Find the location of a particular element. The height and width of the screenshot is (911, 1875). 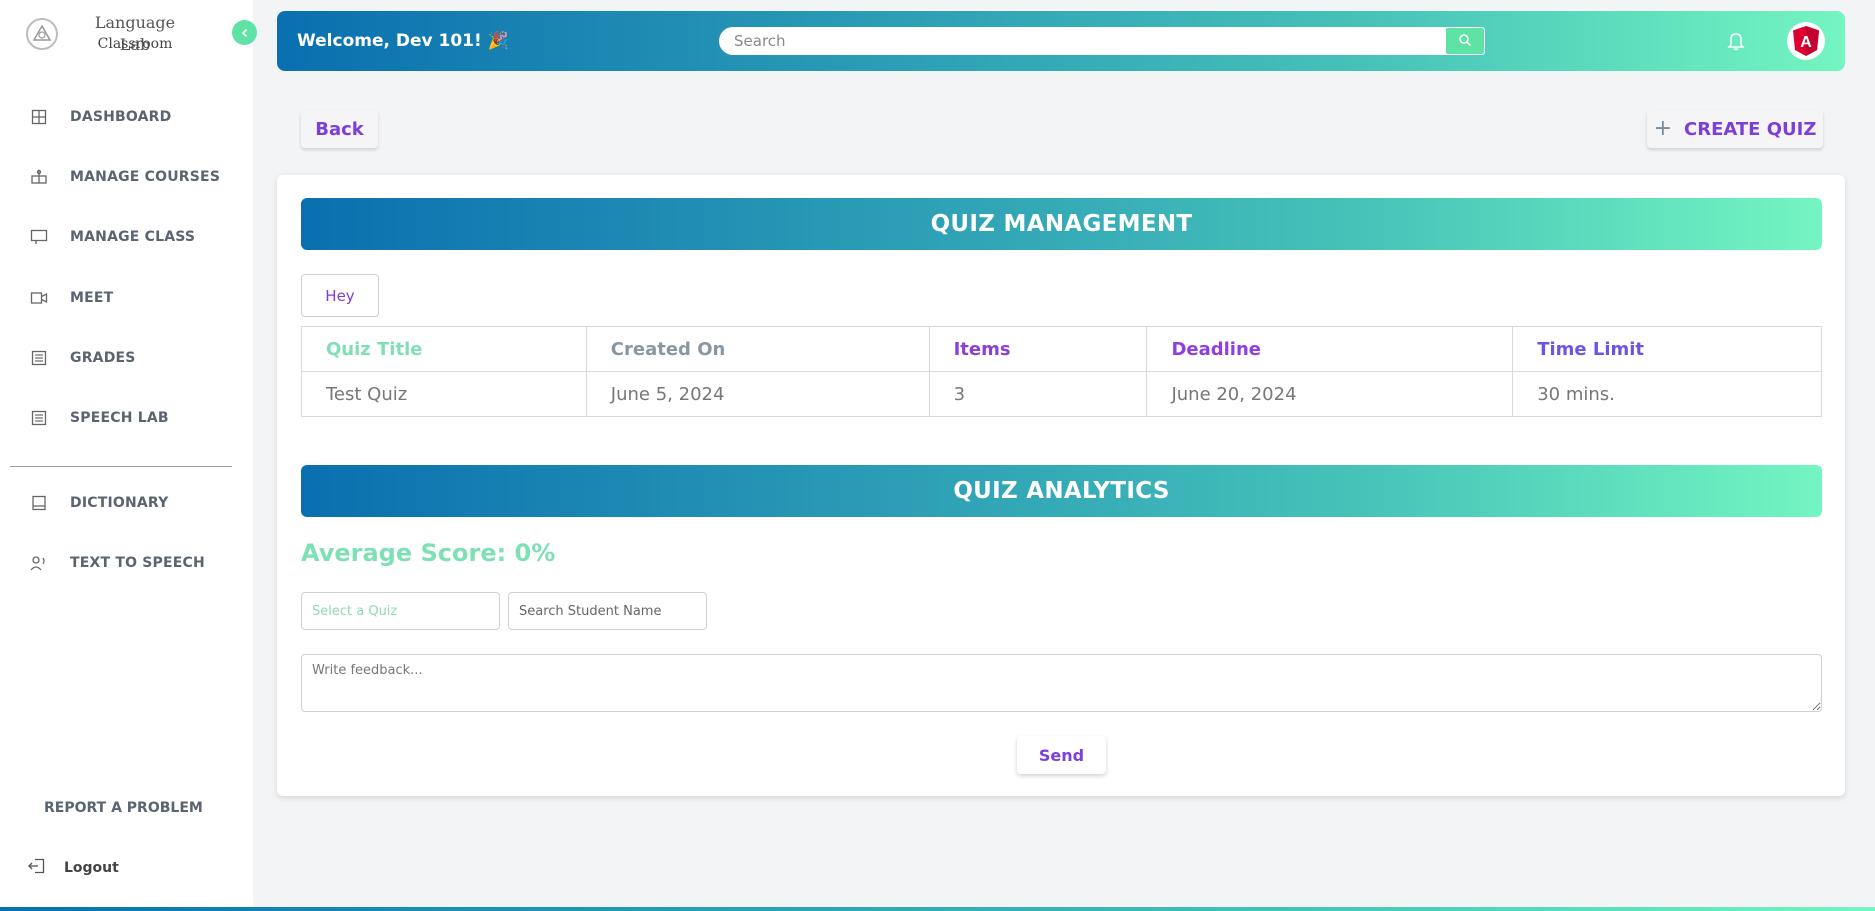

sidebar-item-label: GRADES is located at coordinates (103, 358).